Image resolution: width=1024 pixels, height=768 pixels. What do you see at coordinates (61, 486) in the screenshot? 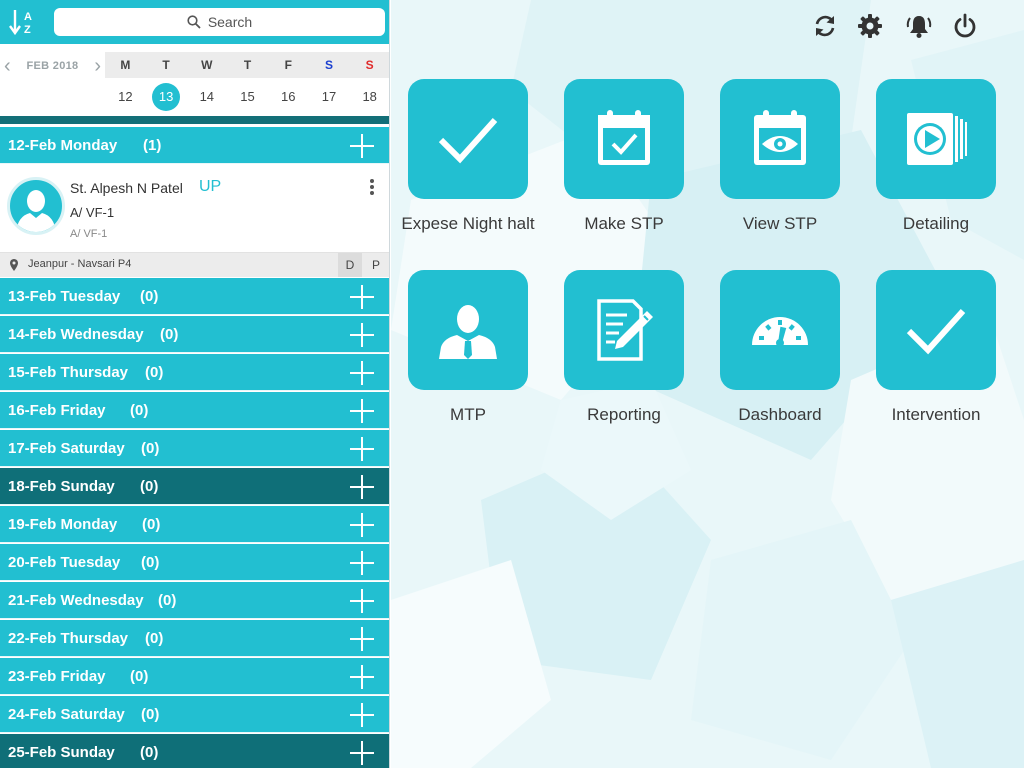
I see `day-label: 18-Feb Sunday` at bounding box center [61, 486].